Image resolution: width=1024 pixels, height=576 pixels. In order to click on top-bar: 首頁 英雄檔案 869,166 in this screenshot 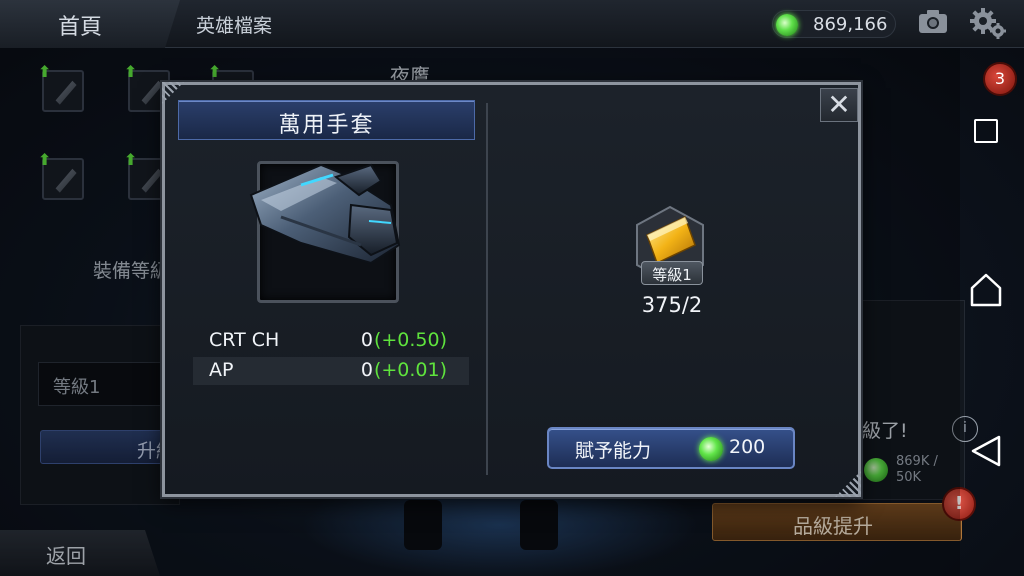, I will do `click(512, 24)`.